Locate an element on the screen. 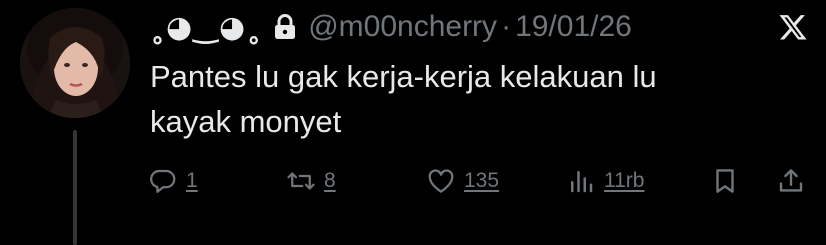 The image size is (826, 245). bookmark-icon is located at coordinates (725, 181).